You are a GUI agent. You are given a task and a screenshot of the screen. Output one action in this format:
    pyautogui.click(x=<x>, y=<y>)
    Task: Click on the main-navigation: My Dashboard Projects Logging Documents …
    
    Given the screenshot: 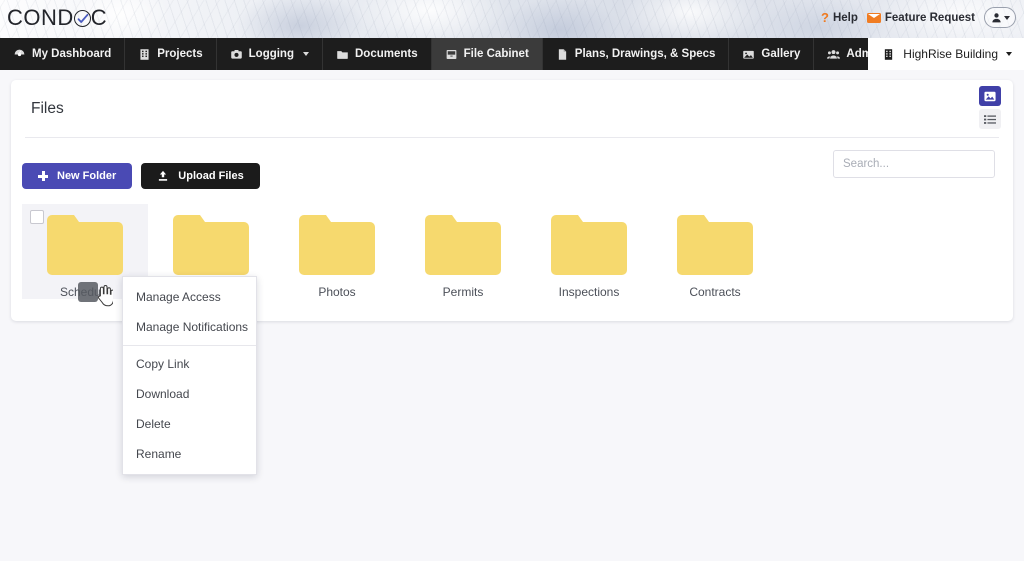 What is the action you would take?
    pyautogui.click(x=512, y=54)
    